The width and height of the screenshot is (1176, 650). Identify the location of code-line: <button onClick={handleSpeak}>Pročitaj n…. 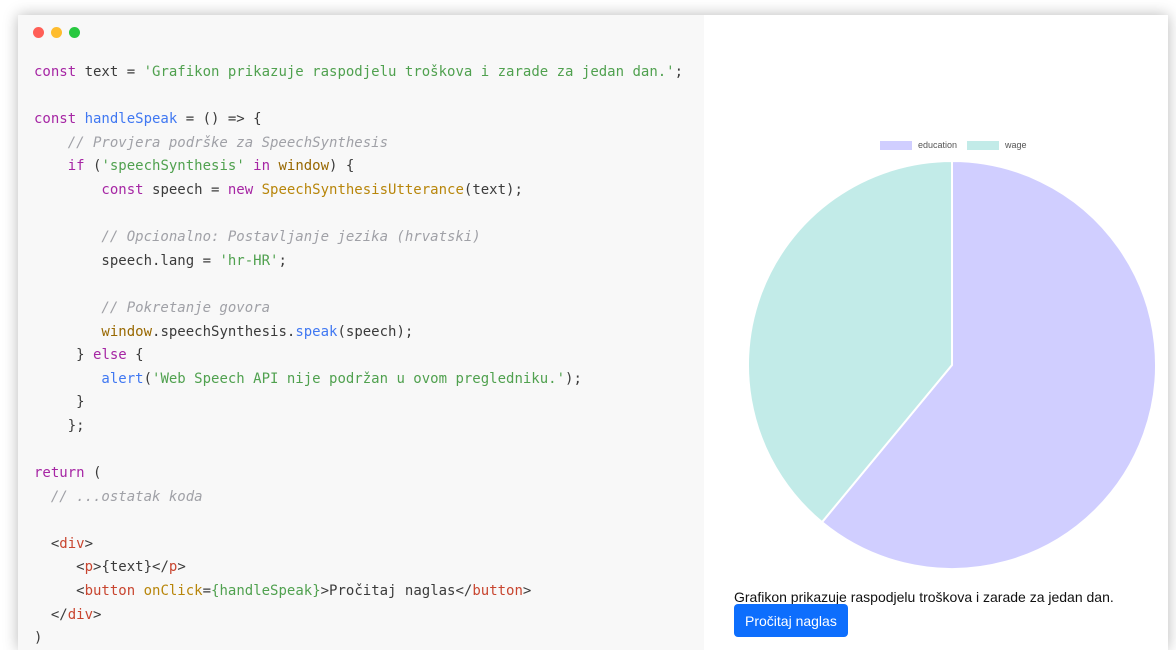
(358, 592).